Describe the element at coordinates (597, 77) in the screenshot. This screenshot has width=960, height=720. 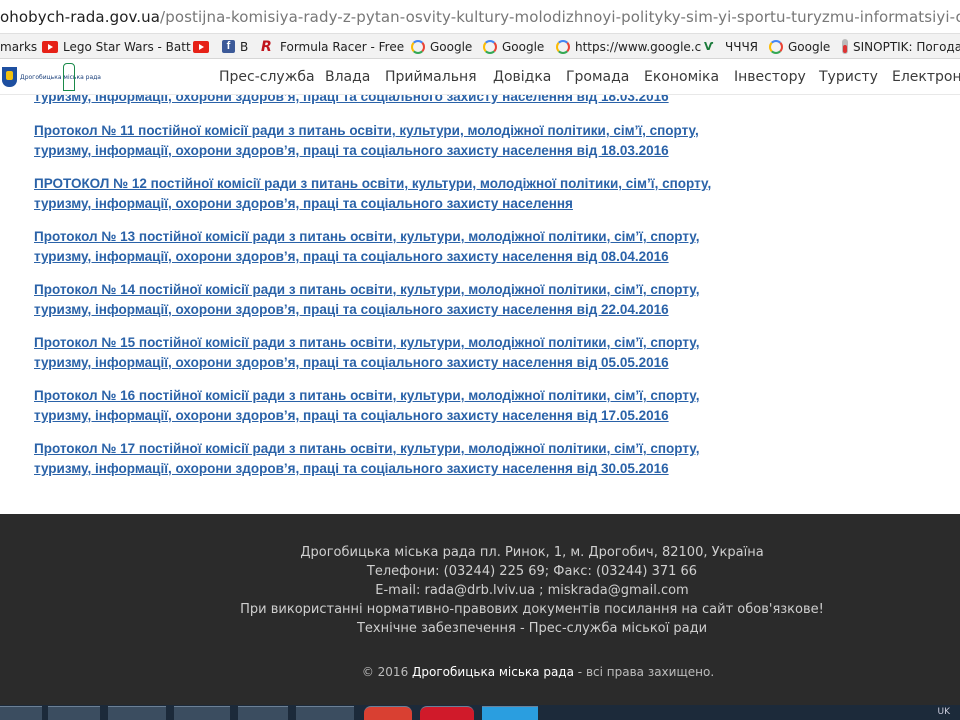
I see `nav-item-hromada: Громада` at that location.